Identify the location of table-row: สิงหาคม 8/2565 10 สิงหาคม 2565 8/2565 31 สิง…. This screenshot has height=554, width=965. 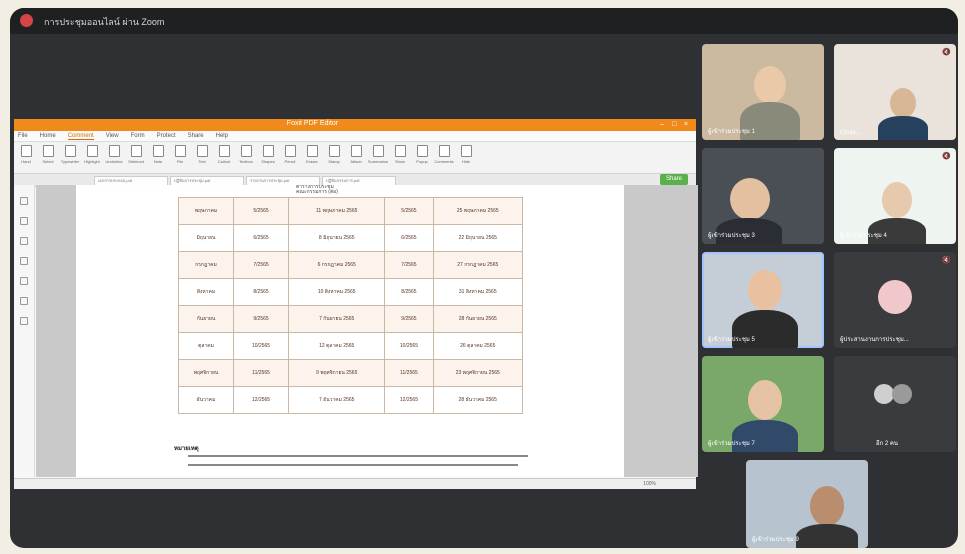
(350, 292).